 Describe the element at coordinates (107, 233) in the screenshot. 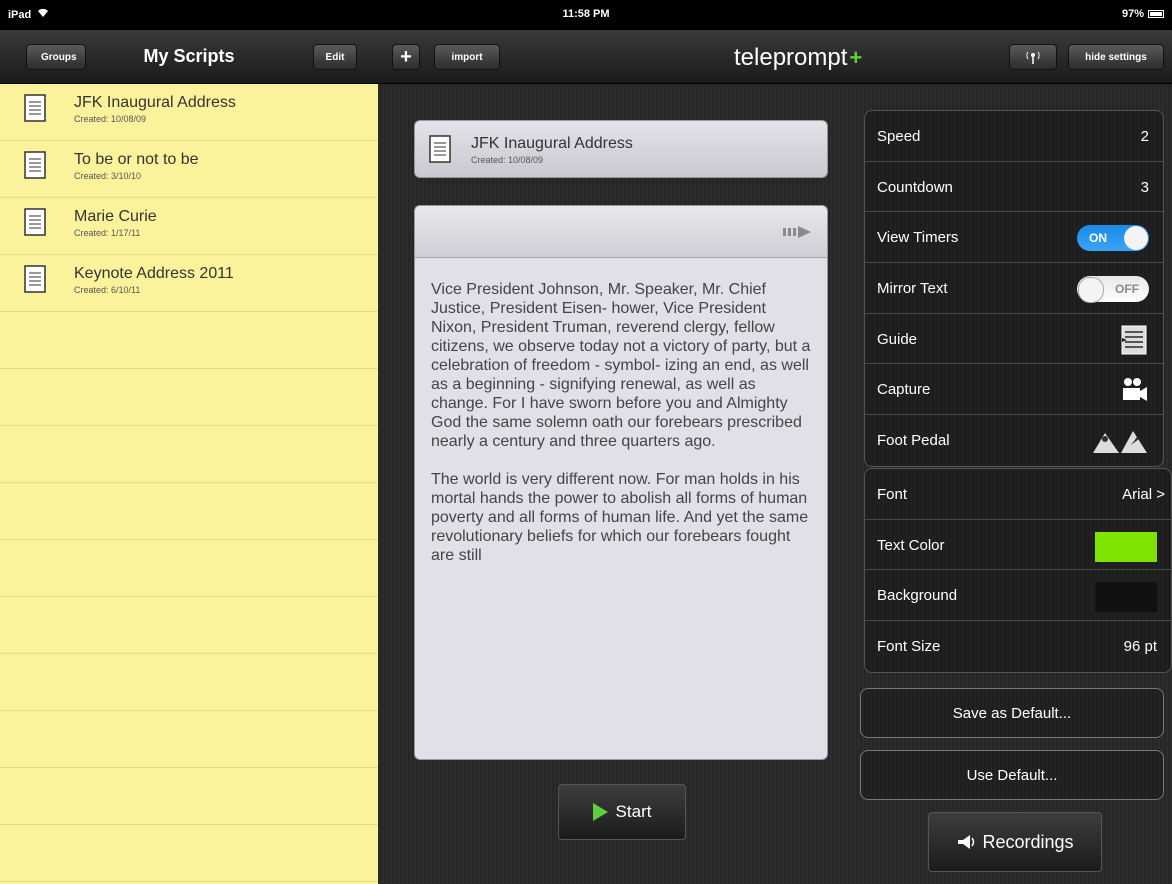

I see `script-date: Created: 1/17/11` at that location.